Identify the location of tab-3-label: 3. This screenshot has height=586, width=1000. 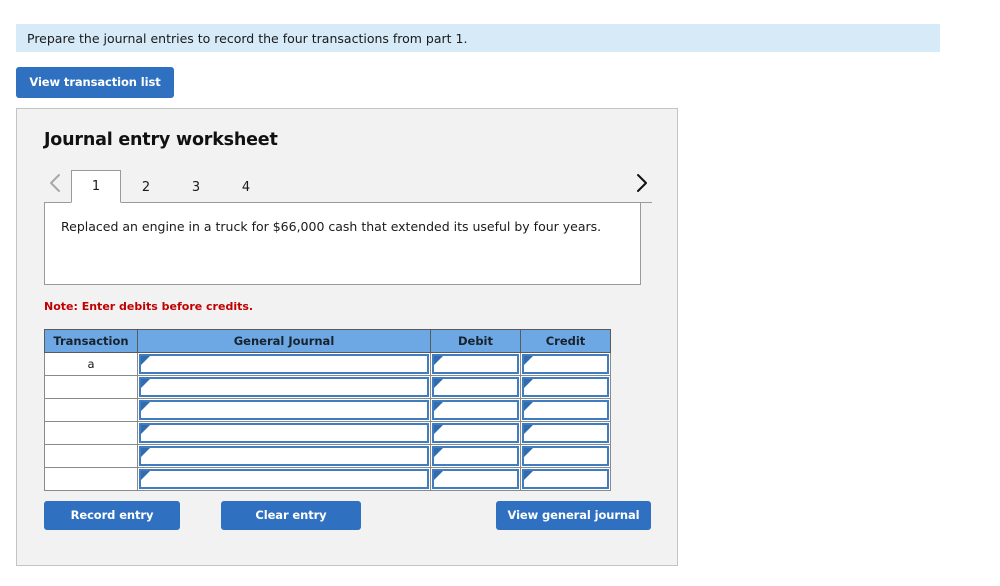
(196, 187).